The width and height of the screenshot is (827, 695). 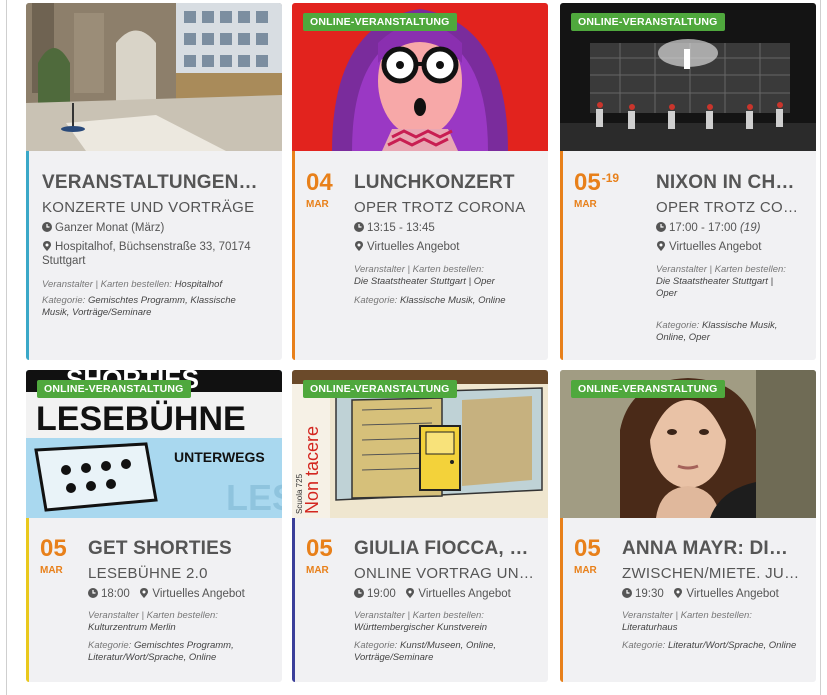 I want to click on event-time-location: 19:30 Virtuelles Angebot, so click(x=700, y=594).